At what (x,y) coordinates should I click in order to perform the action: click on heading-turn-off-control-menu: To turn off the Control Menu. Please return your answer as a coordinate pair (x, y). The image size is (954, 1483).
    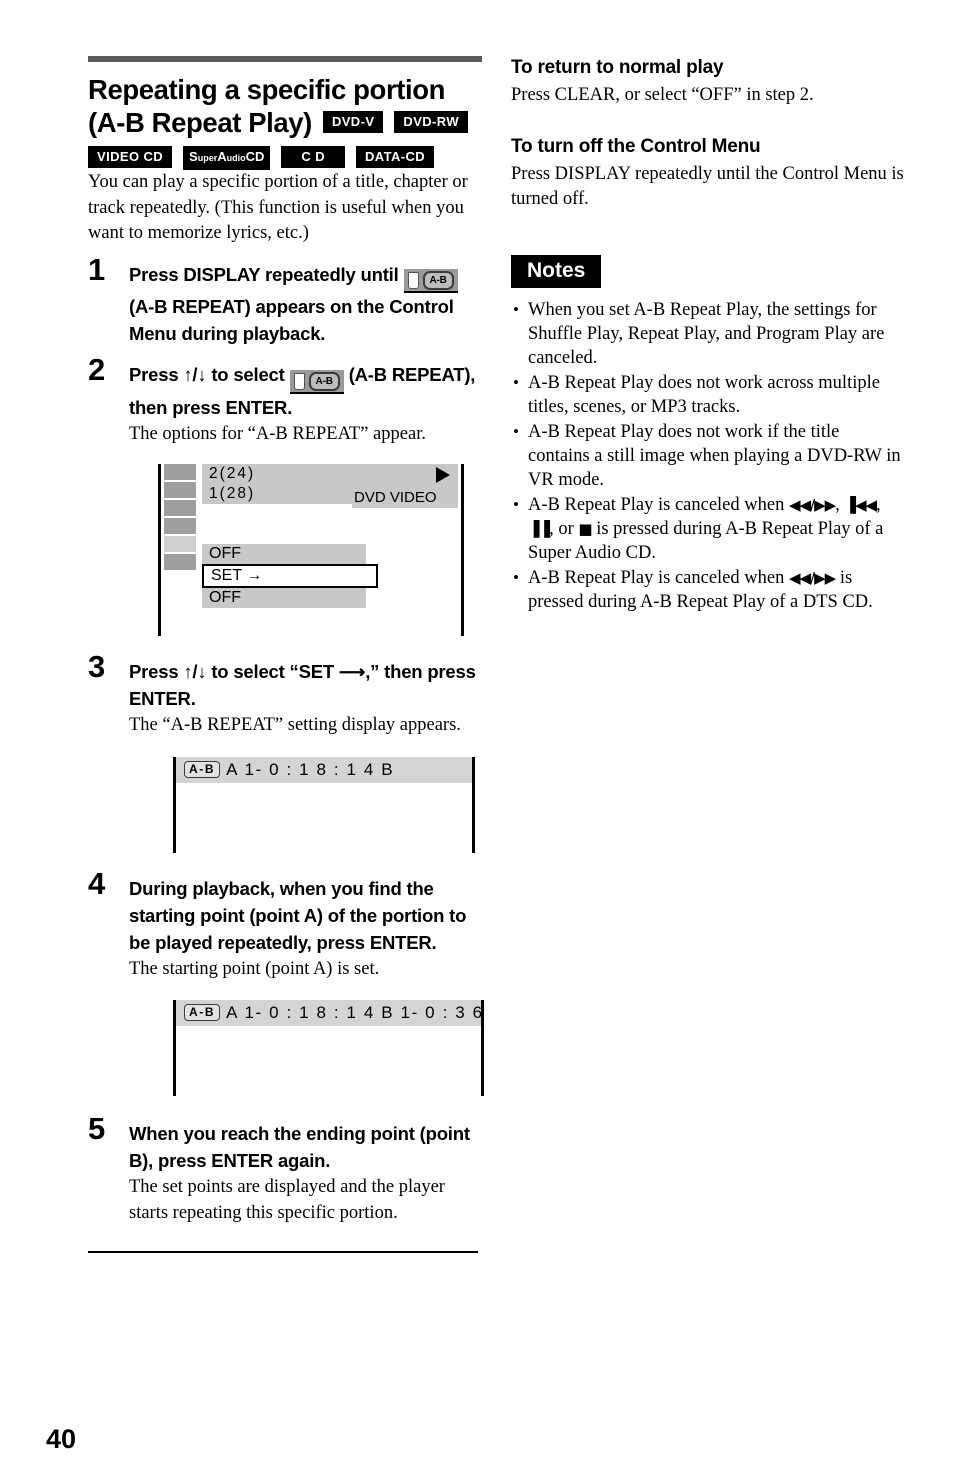
    Looking at the image, I should click on (636, 146).